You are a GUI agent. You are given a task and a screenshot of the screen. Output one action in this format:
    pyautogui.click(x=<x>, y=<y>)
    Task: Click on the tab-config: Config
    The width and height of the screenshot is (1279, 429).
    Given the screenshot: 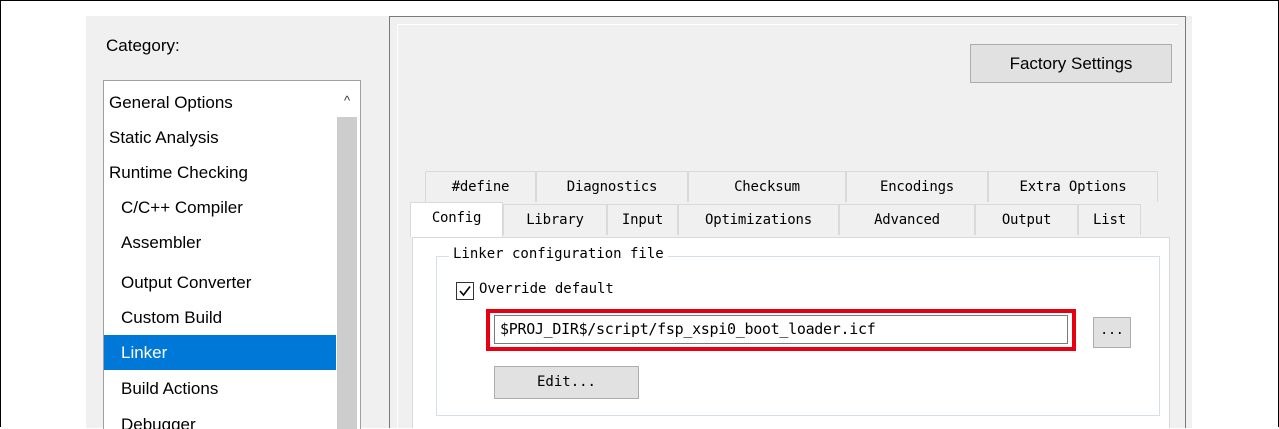 What is the action you would take?
    pyautogui.click(x=456, y=219)
    